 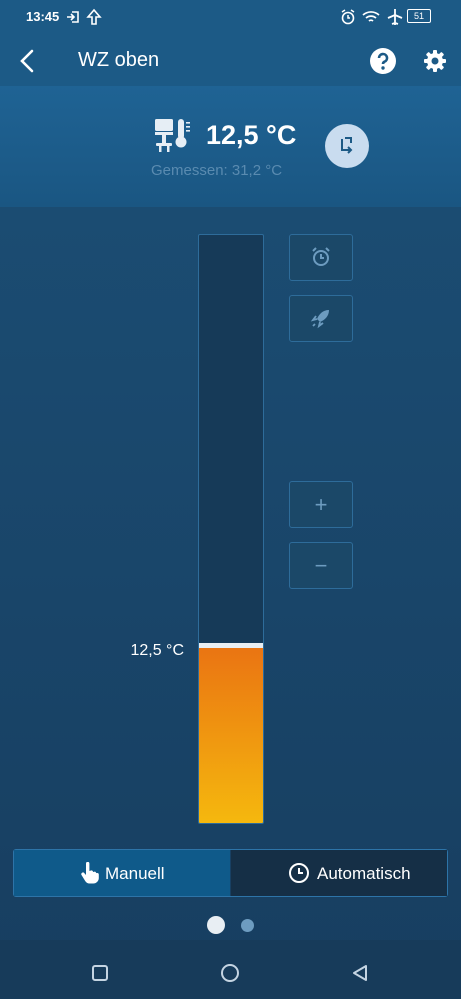 What do you see at coordinates (299, 873) in the screenshot?
I see `clock-icon` at bounding box center [299, 873].